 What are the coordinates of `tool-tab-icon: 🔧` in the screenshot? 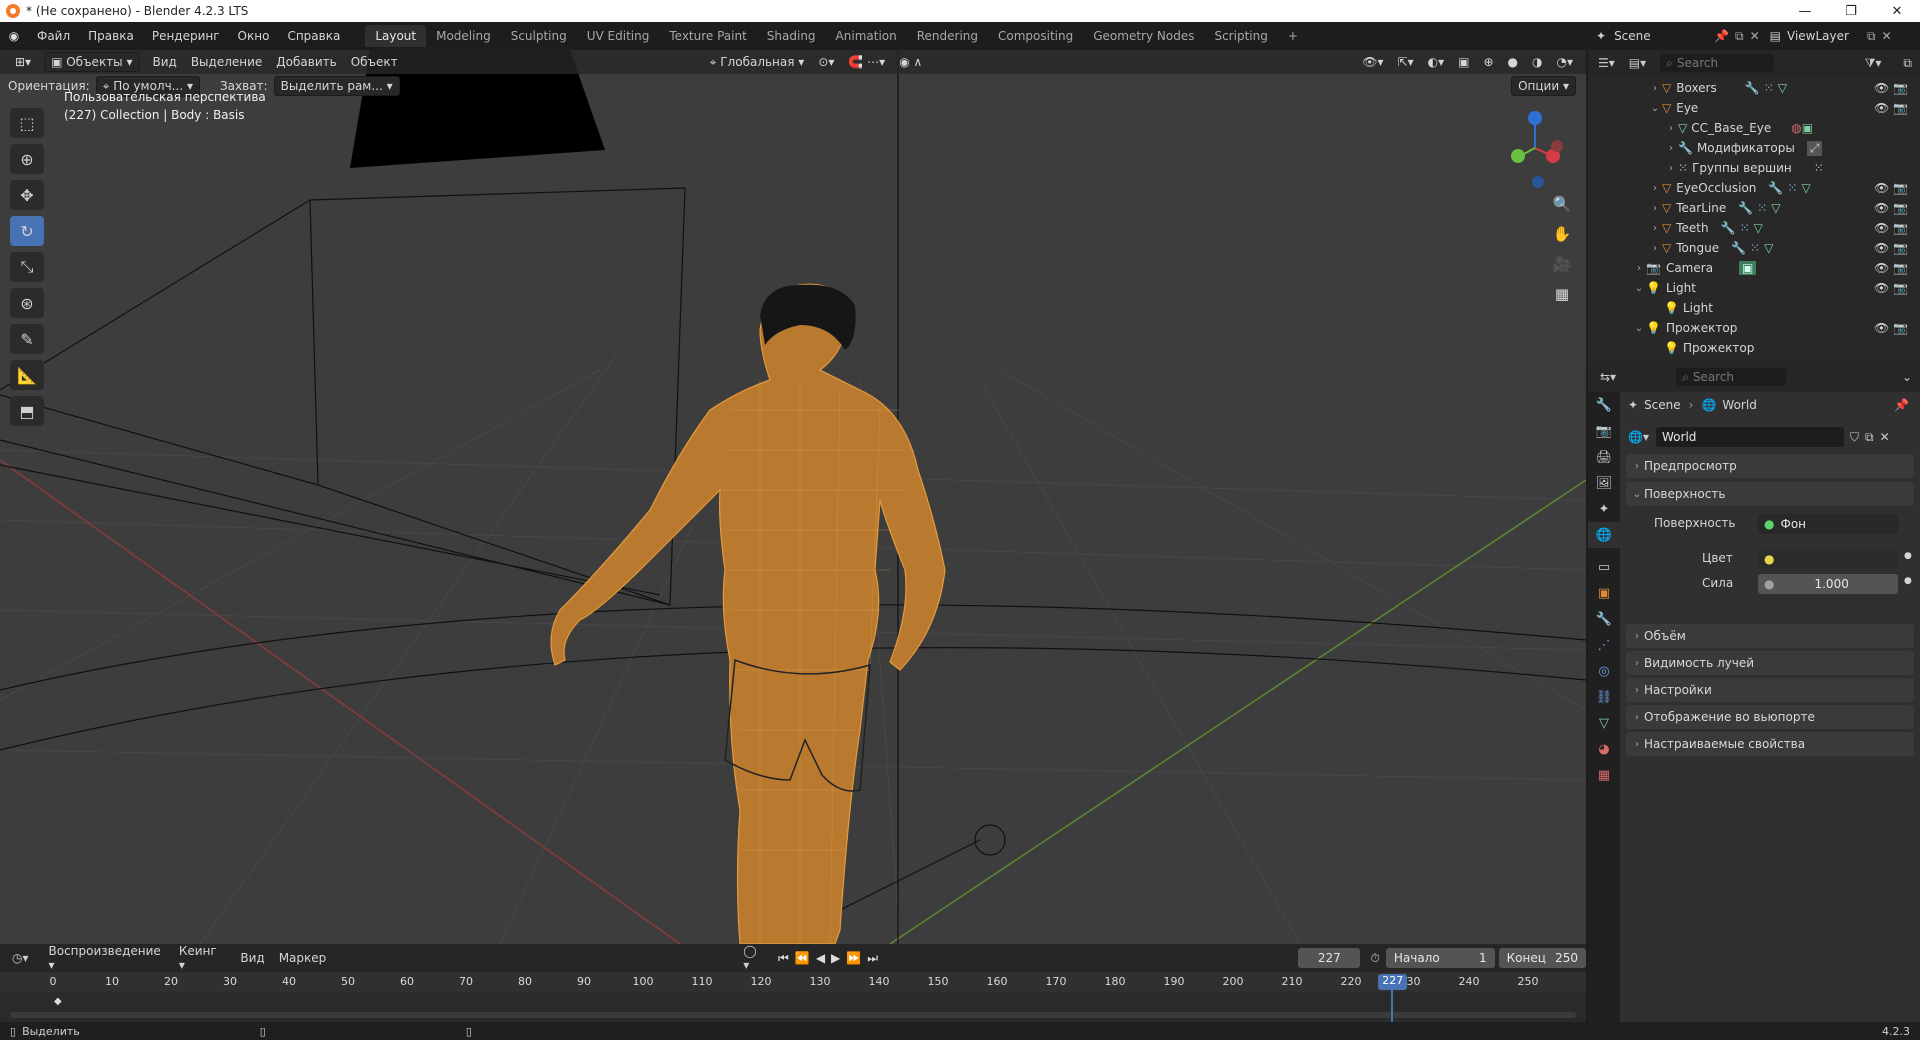 It's located at (1604, 405).